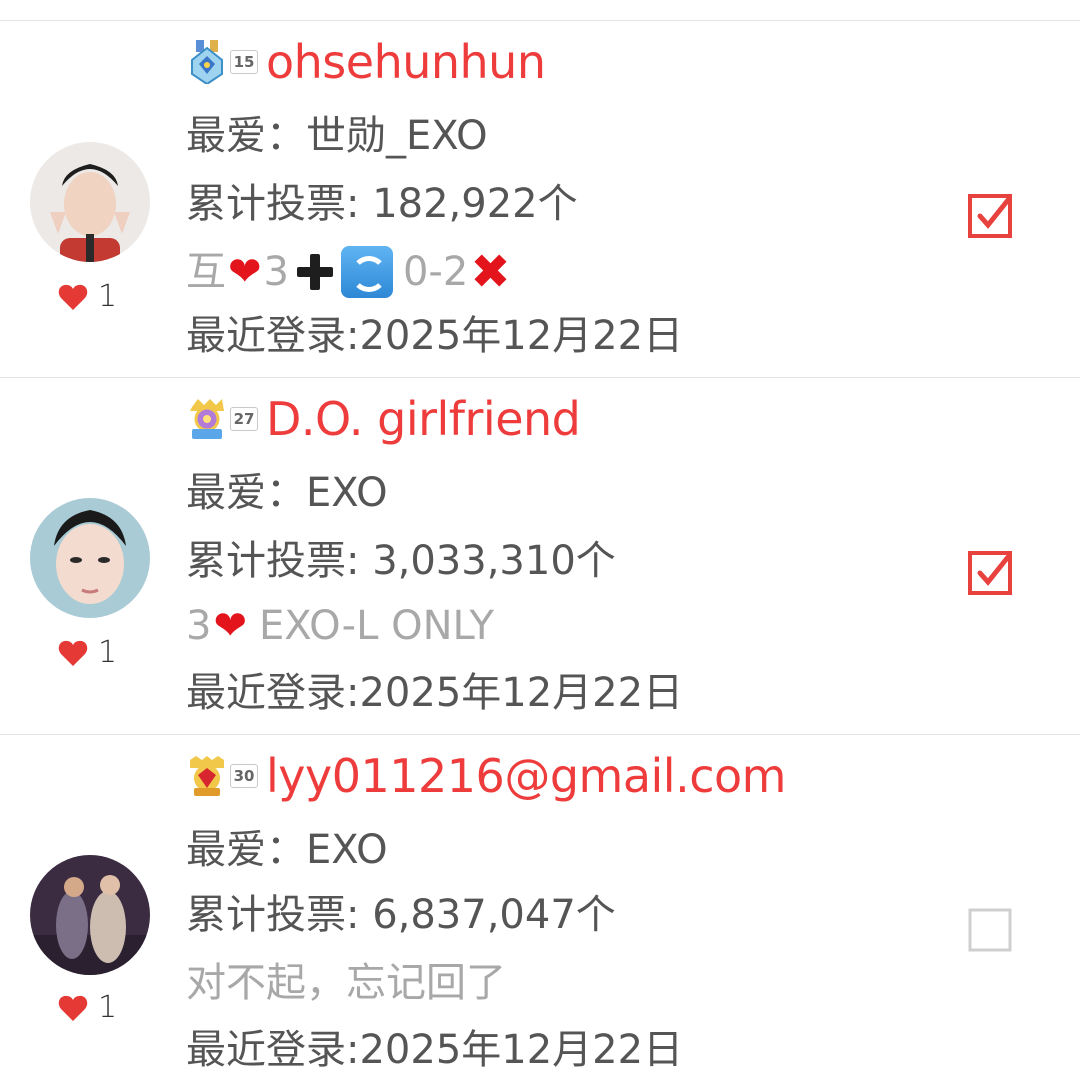 The width and height of the screenshot is (1080, 1080). Describe the element at coordinates (382, 204) in the screenshot. I see `votes-text: 累计投票: 182,922个` at that location.